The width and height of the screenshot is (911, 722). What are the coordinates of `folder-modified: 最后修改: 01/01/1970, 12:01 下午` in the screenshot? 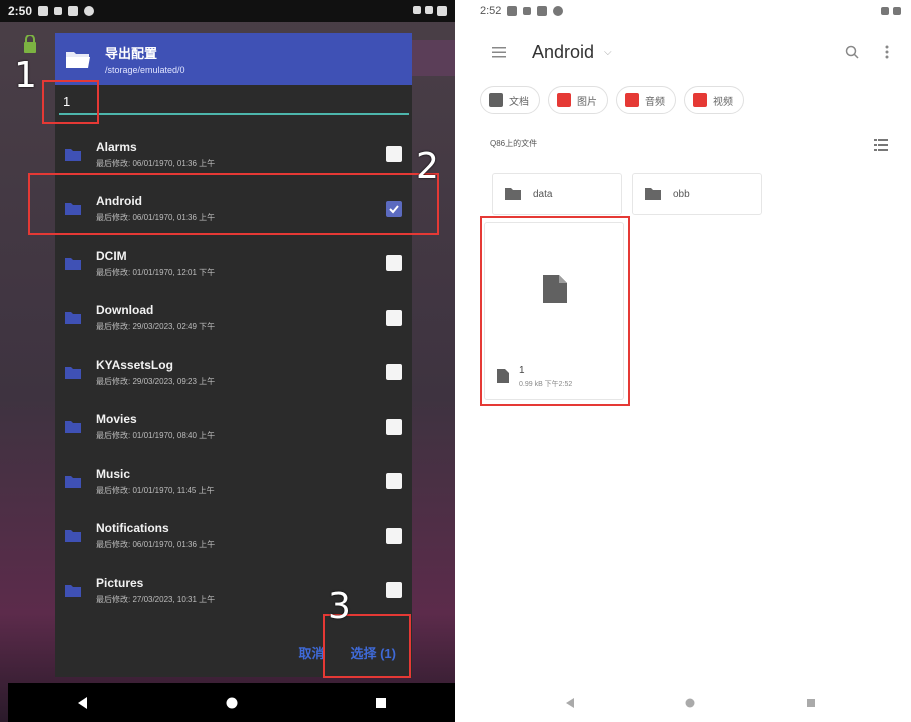 It's located at (156, 272).